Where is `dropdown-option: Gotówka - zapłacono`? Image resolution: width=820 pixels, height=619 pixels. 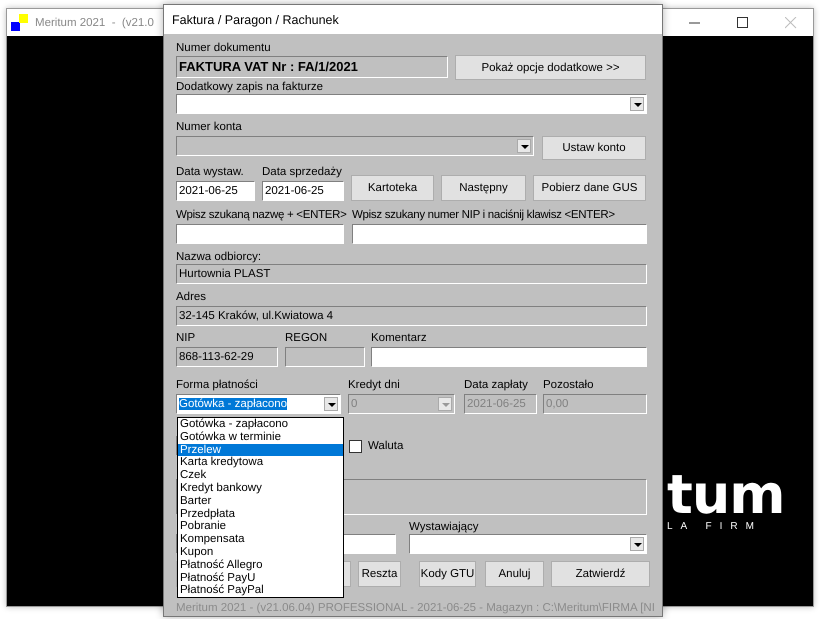
dropdown-option: Gotówka - zapłacono is located at coordinates (260, 424).